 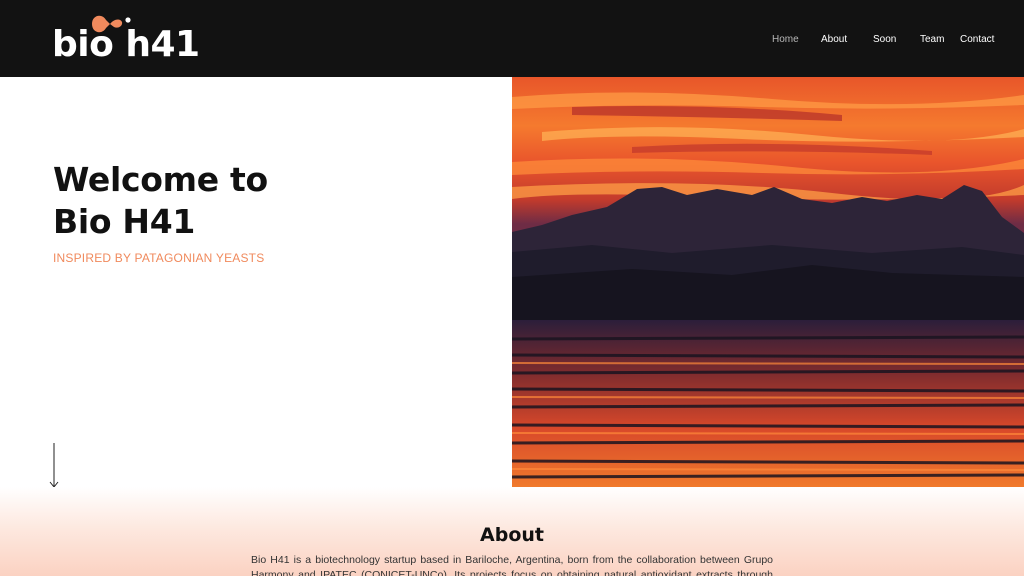 What do you see at coordinates (54, 466) in the screenshot?
I see `arrow-down-icon` at bounding box center [54, 466].